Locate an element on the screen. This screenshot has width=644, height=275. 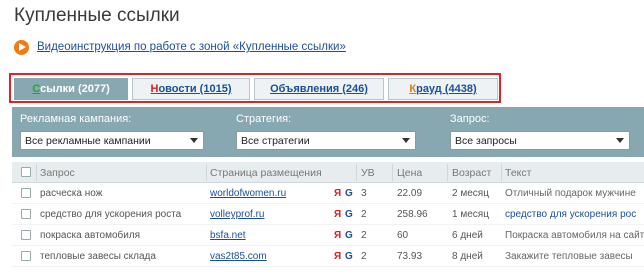
page-title: Купленные ссылки is located at coordinates (97, 15).